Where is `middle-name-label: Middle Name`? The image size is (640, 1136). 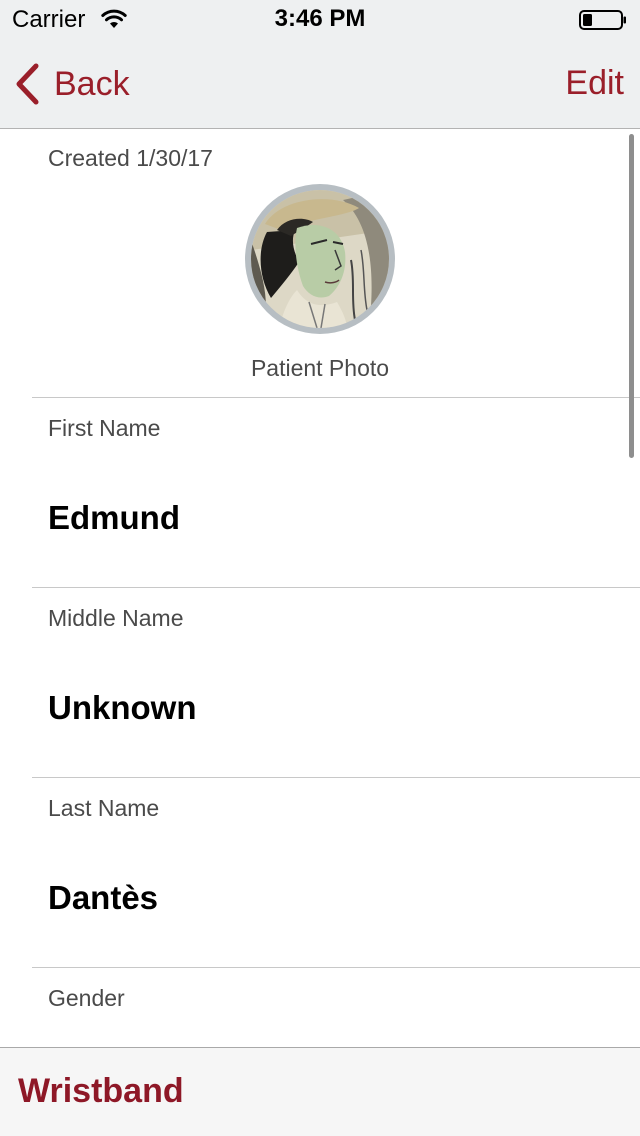
middle-name-label: Middle Name is located at coordinates (116, 618).